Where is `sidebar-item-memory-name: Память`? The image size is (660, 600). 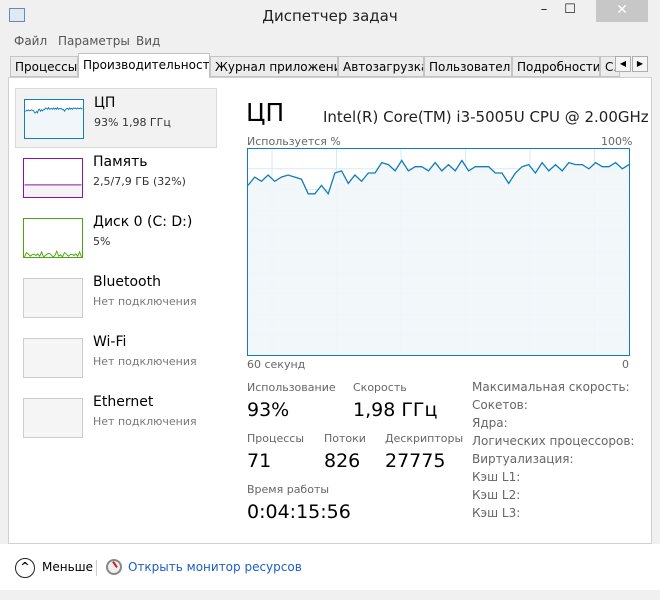
sidebar-item-memory-name: Память is located at coordinates (120, 162).